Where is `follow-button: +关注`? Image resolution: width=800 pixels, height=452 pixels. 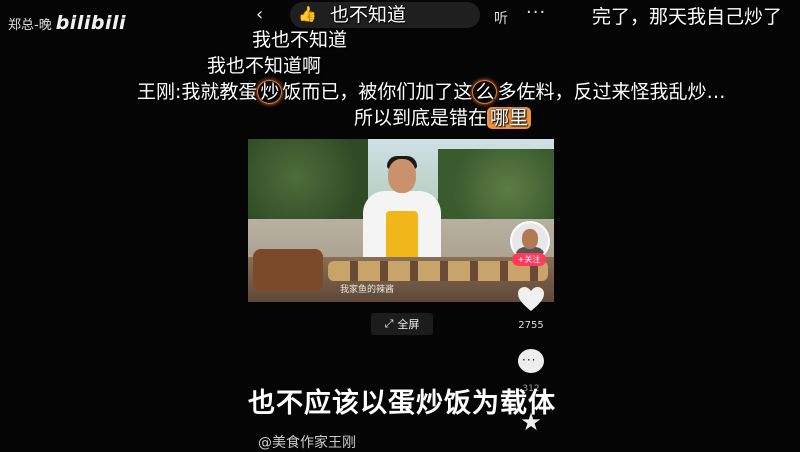
follow-button: +关注 is located at coordinates (529, 259).